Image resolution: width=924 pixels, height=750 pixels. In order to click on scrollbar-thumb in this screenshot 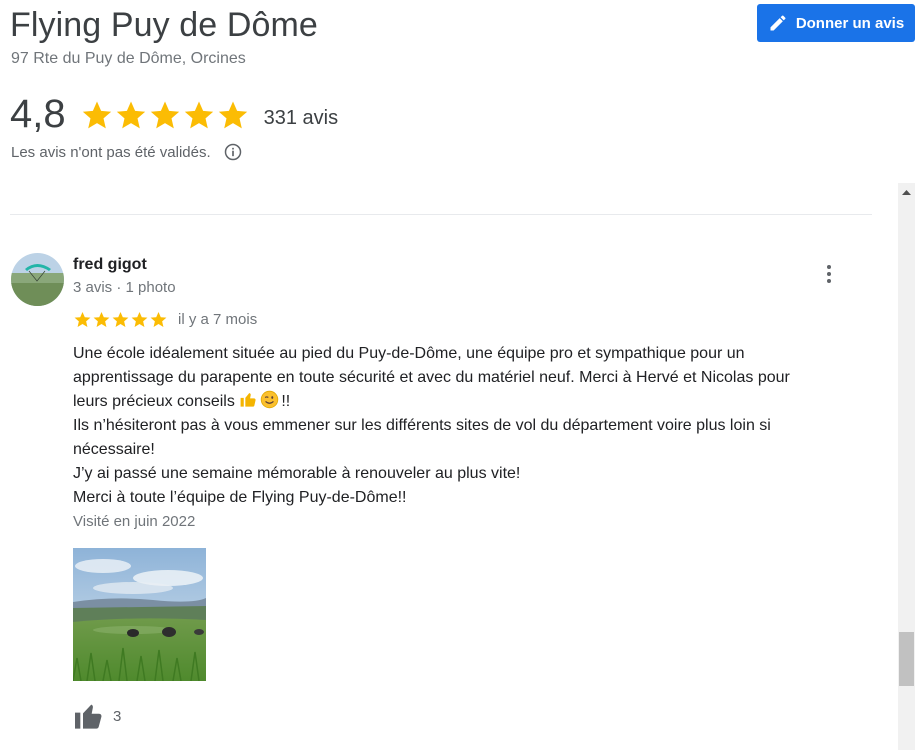, I will do `click(906, 659)`.